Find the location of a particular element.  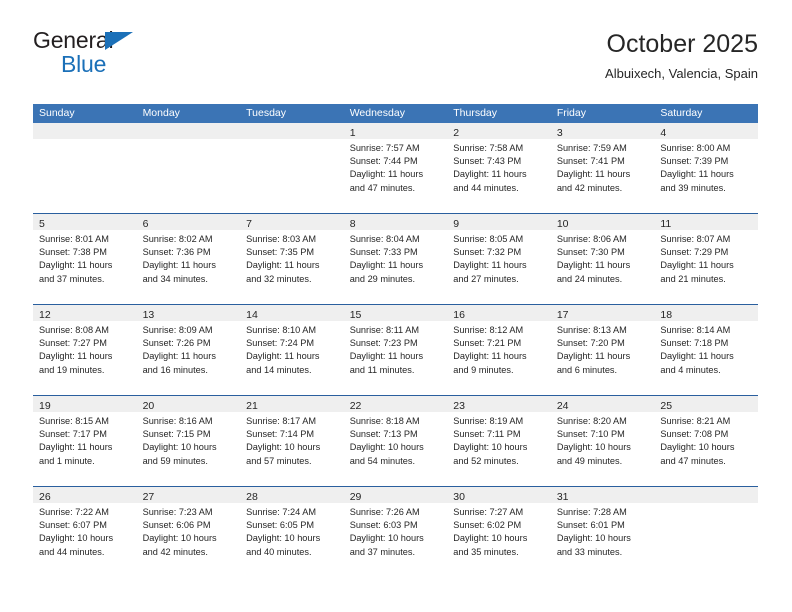

daylight-text-line2: and 11 minutes. is located at coordinates (382, 369).